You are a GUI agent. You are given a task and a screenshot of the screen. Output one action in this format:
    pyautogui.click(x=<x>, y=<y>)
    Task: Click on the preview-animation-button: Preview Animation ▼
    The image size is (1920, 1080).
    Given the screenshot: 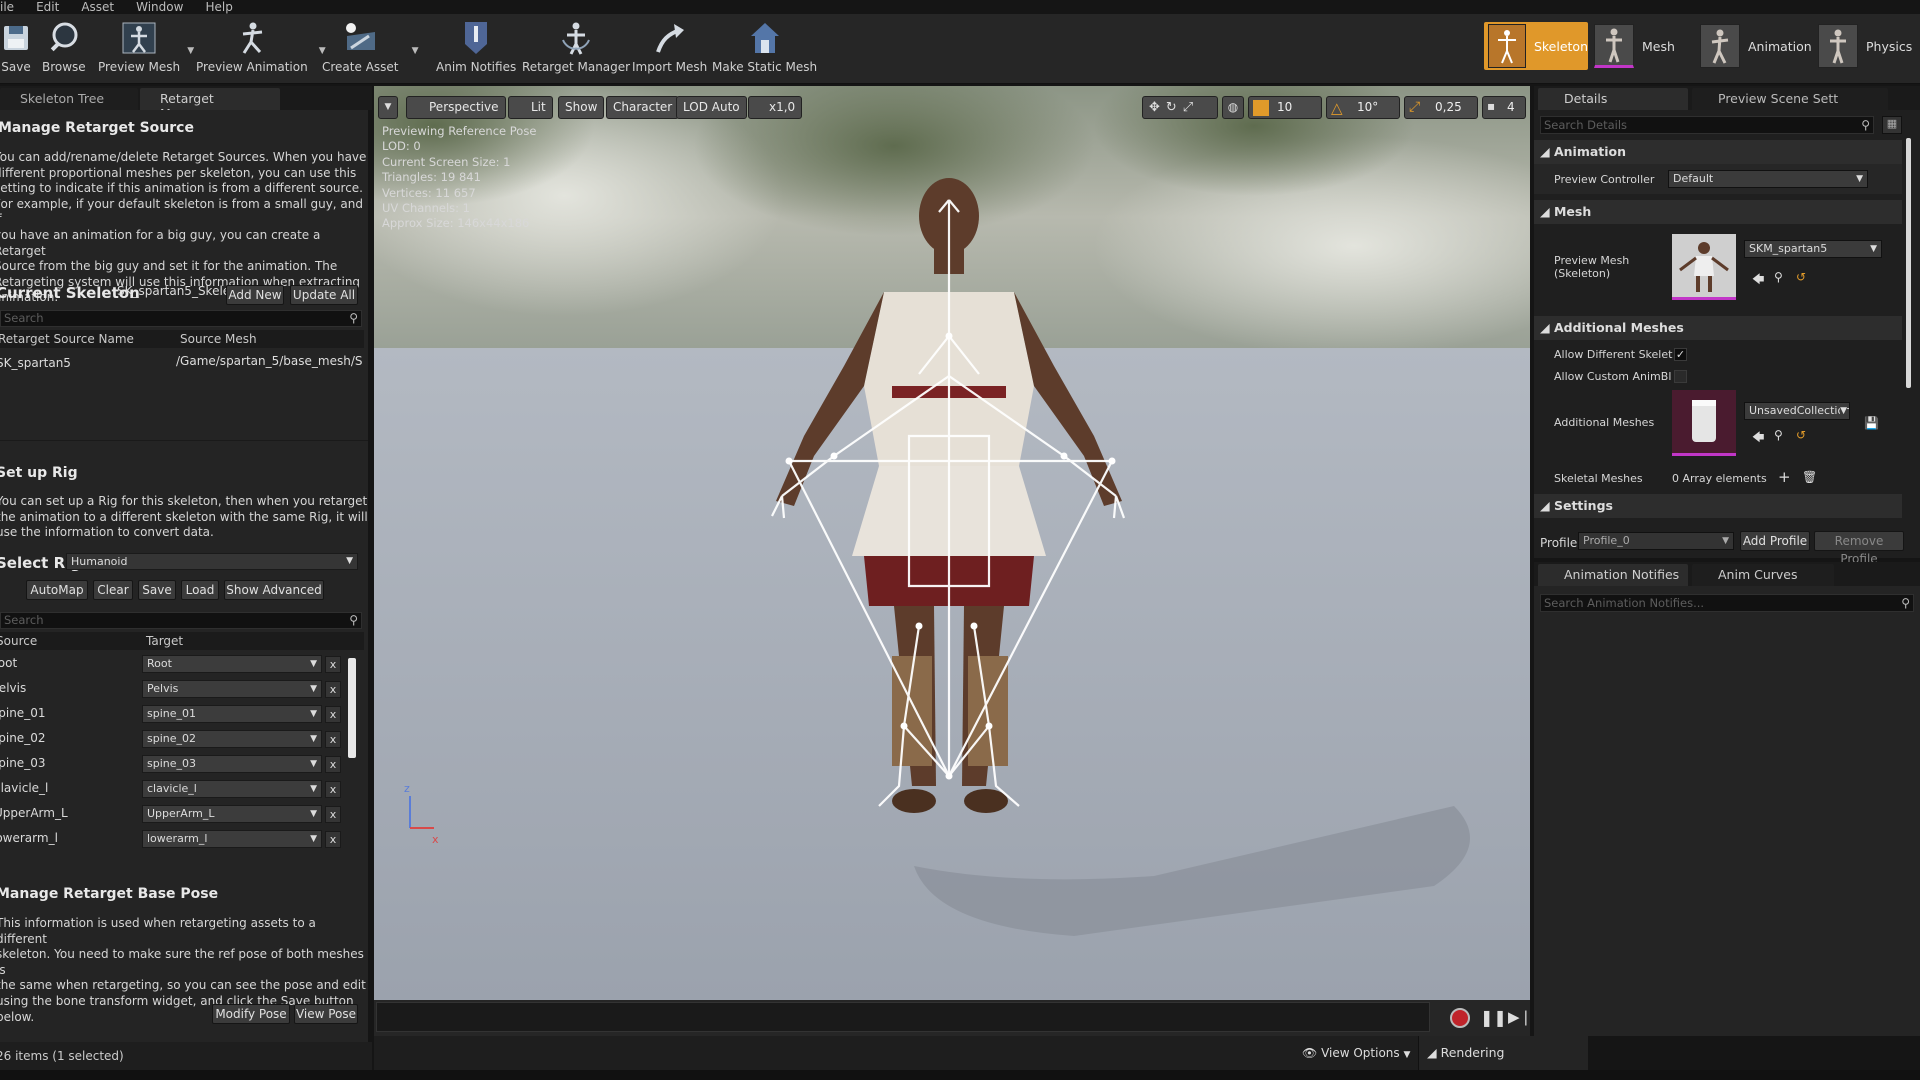 What is the action you would take?
    pyautogui.click(x=261, y=49)
    